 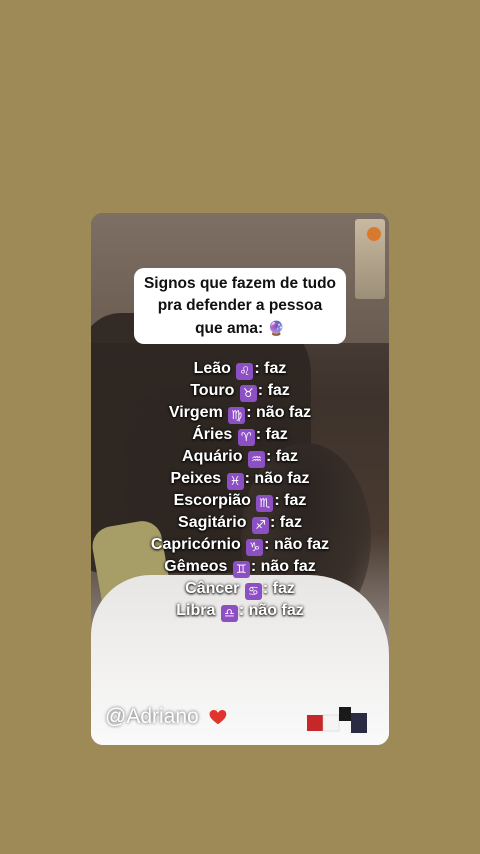 What do you see at coordinates (240, 283) in the screenshot?
I see `title-line-1: Signos que fazem de tudo` at bounding box center [240, 283].